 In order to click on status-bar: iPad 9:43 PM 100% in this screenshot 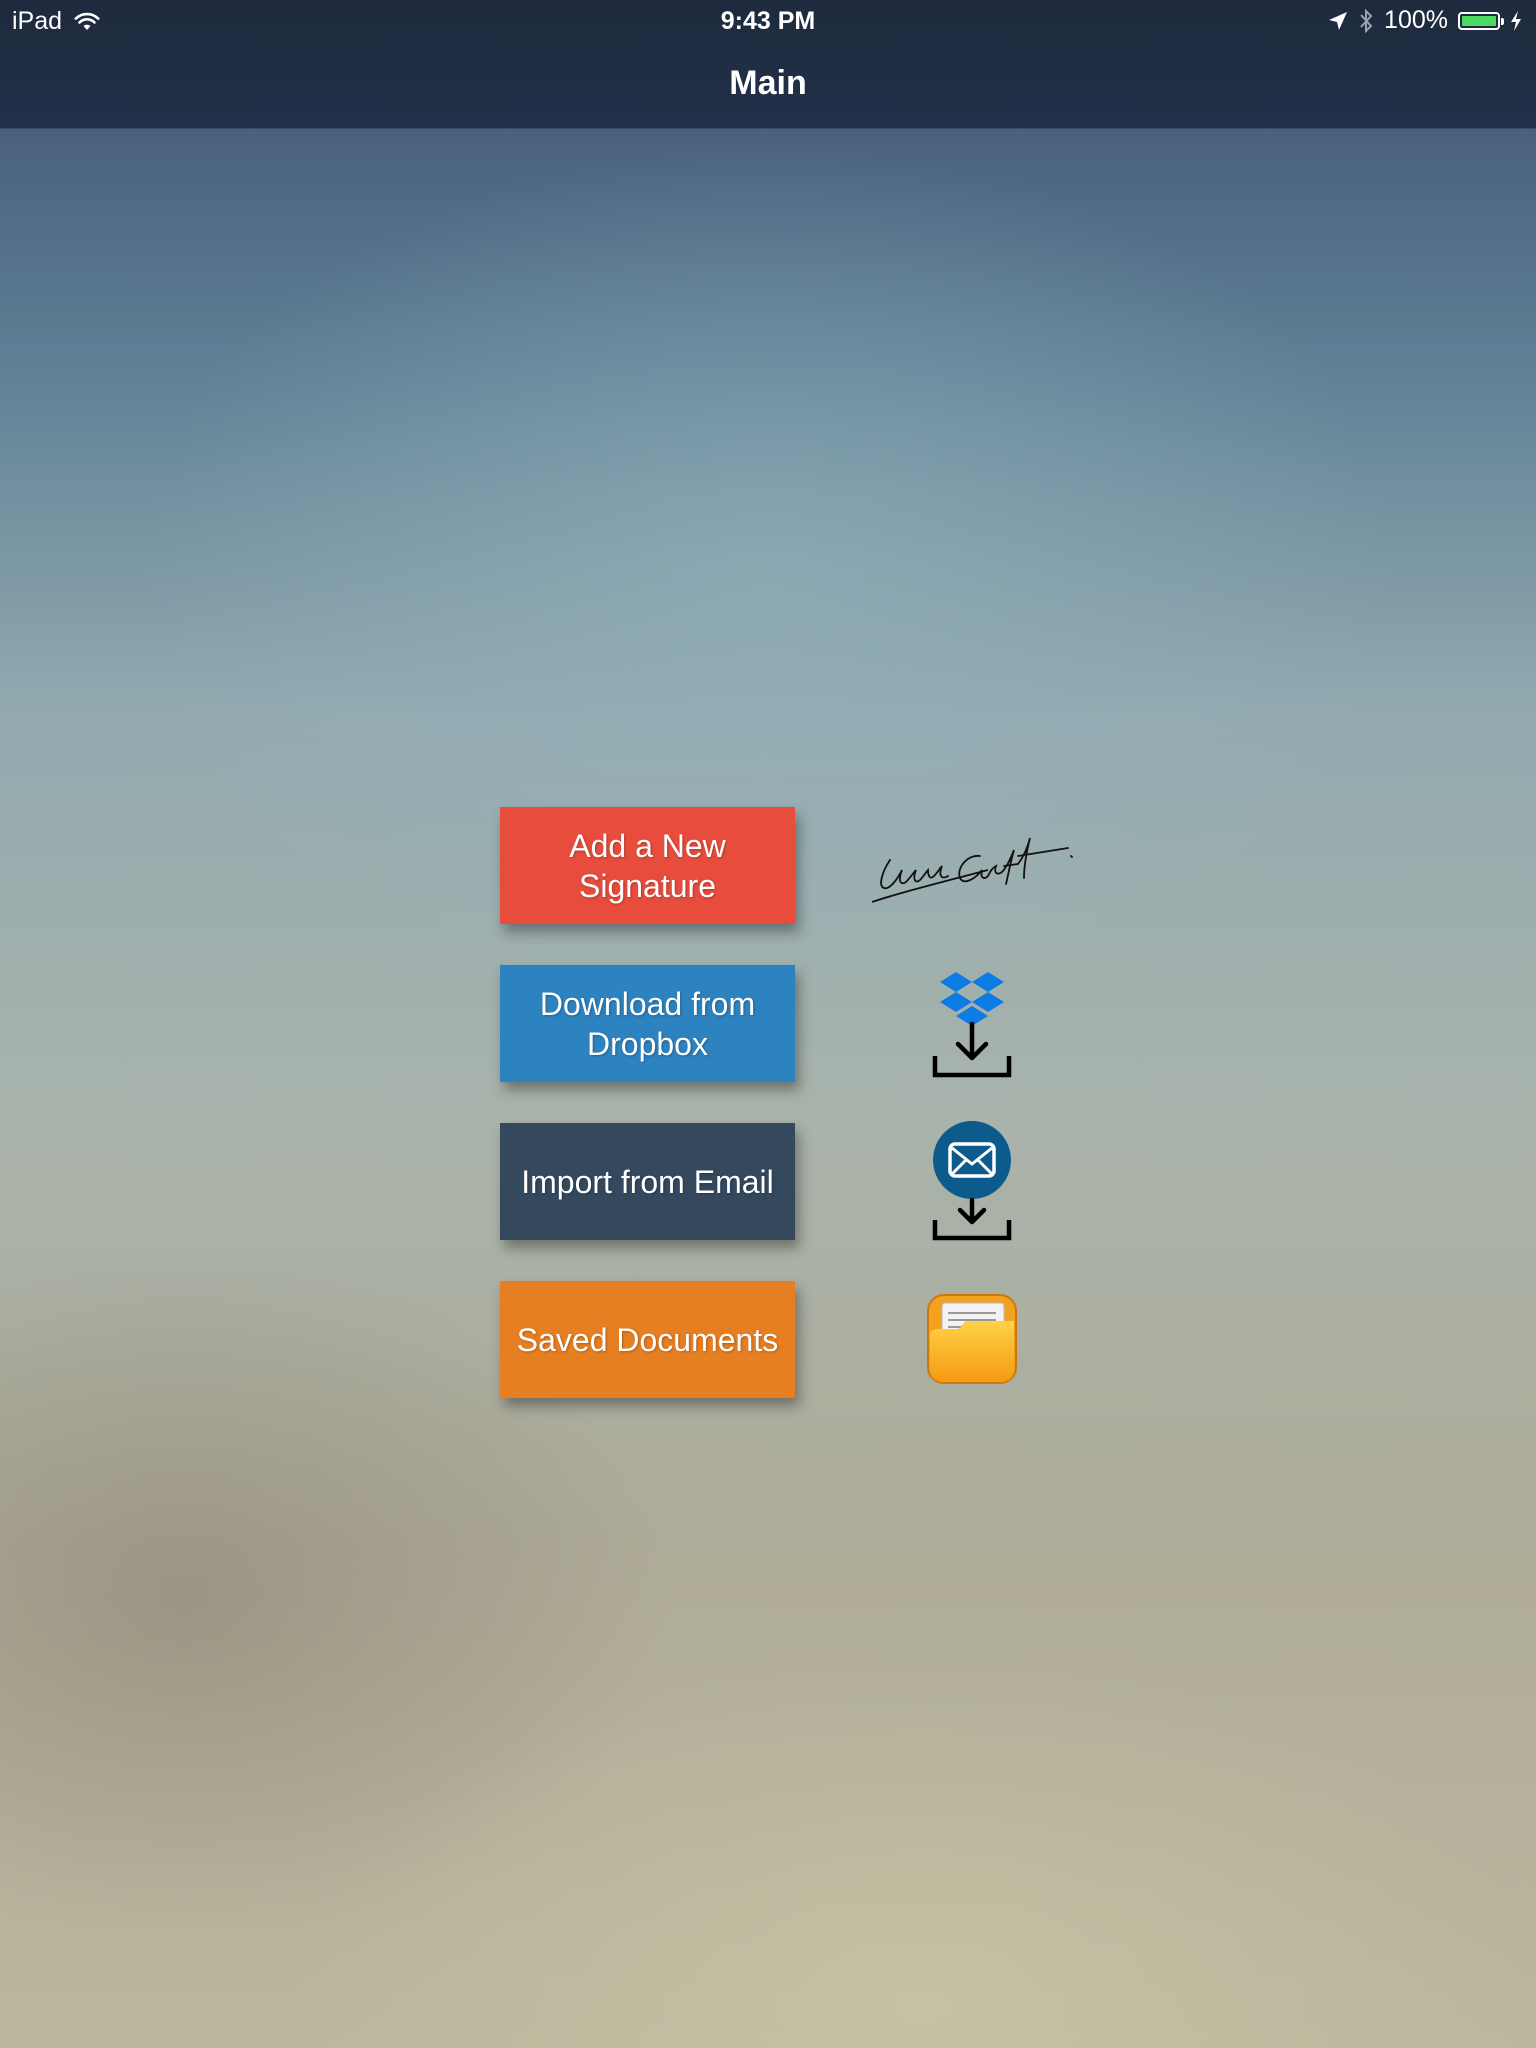, I will do `click(768, 20)`.